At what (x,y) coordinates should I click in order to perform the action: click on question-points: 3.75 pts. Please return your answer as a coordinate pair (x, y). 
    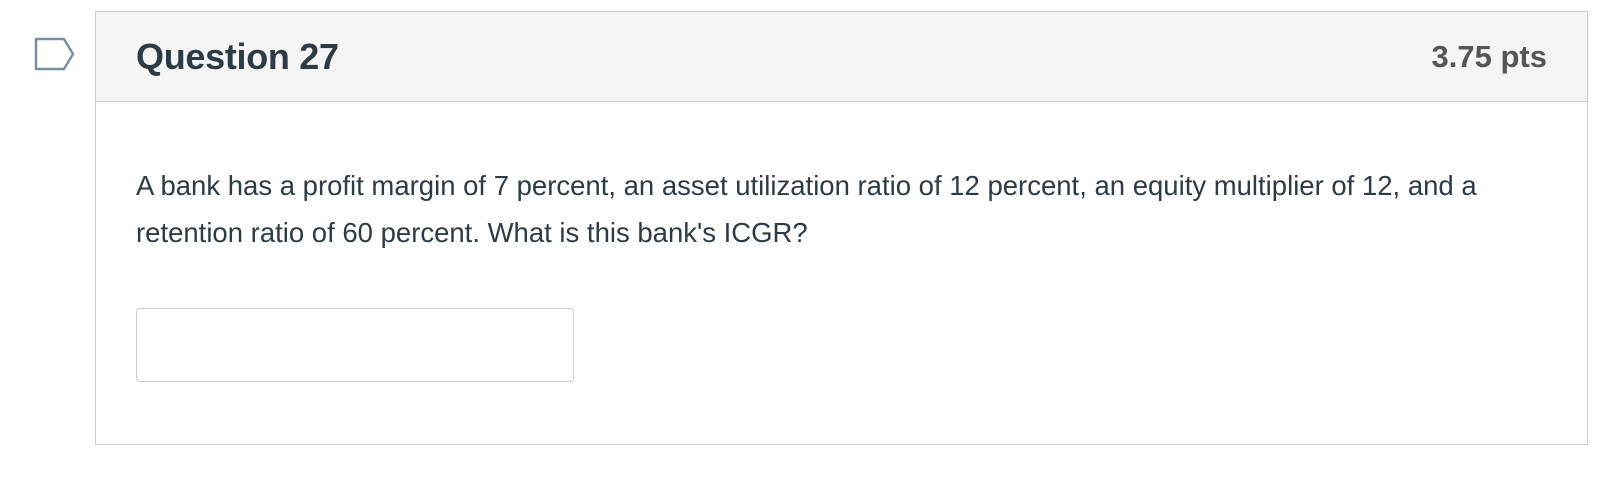
    Looking at the image, I should click on (1489, 56).